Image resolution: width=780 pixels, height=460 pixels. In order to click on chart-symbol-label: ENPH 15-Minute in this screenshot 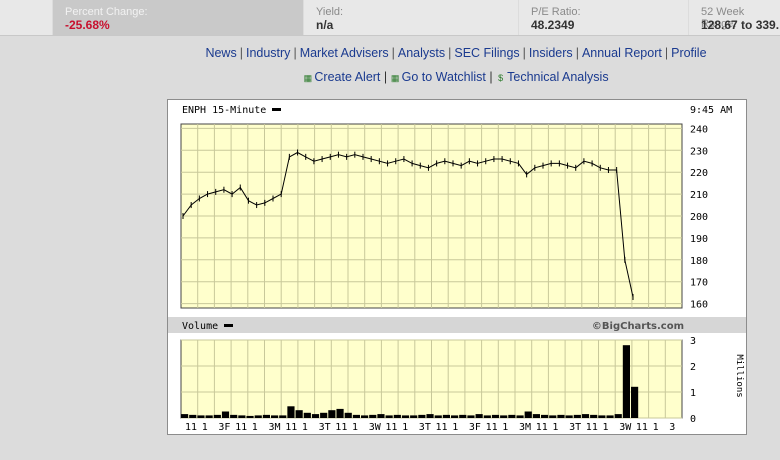, I will do `click(224, 110)`.